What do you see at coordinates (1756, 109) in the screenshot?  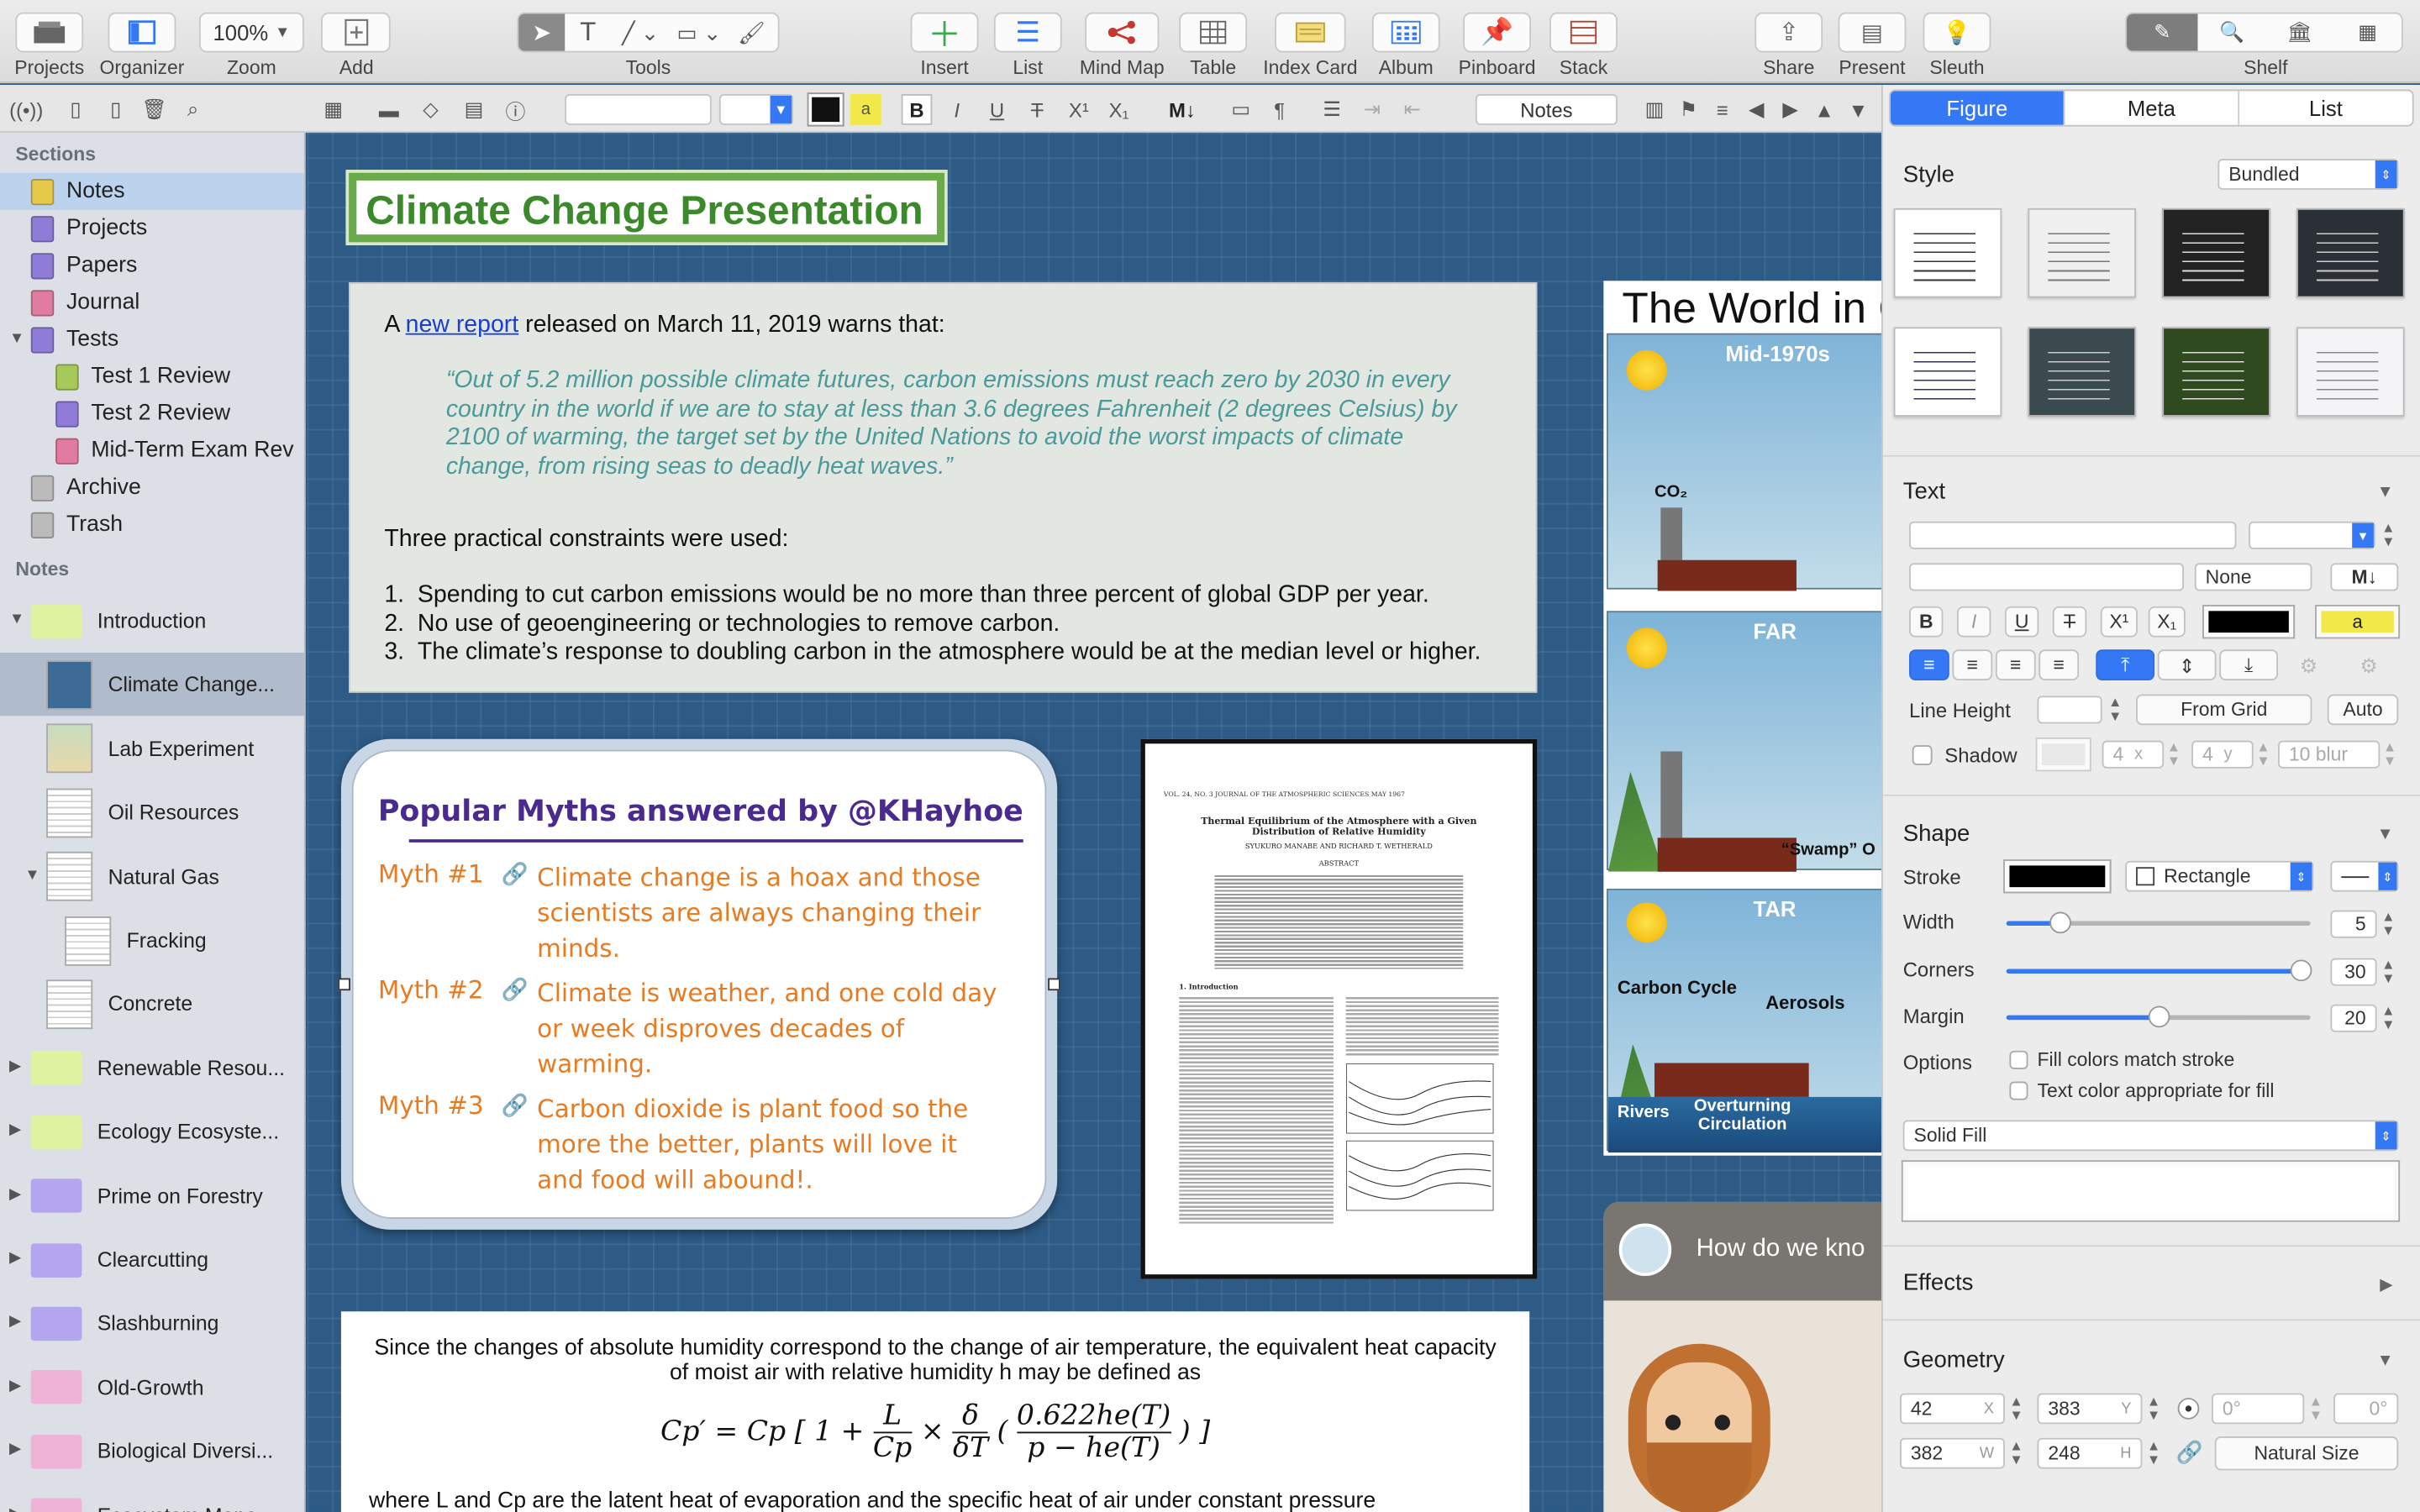 I see `prev-icon: ◀` at bounding box center [1756, 109].